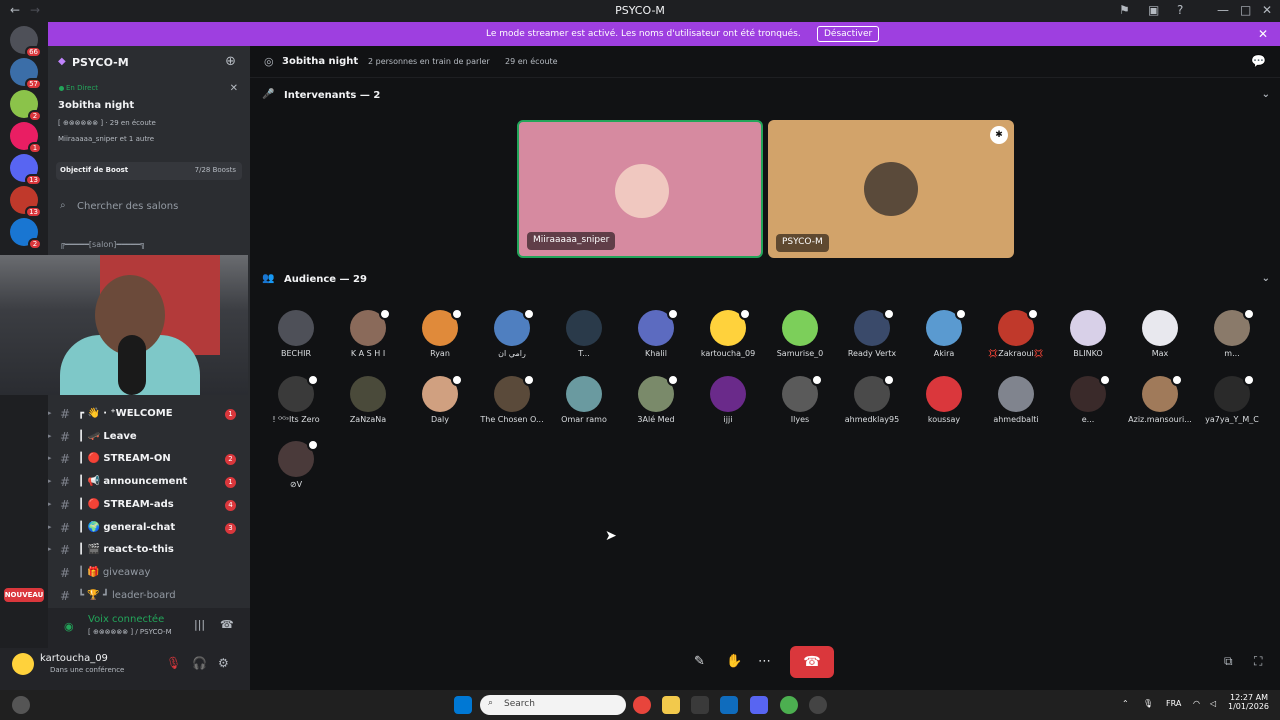 Image resolution: width=1280 pixels, height=720 pixels. What do you see at coordinates (640, 189) in the screenshot?
I see `speaker-tile: Miiraaaaa_sniper` at bounding box center [640, 189].